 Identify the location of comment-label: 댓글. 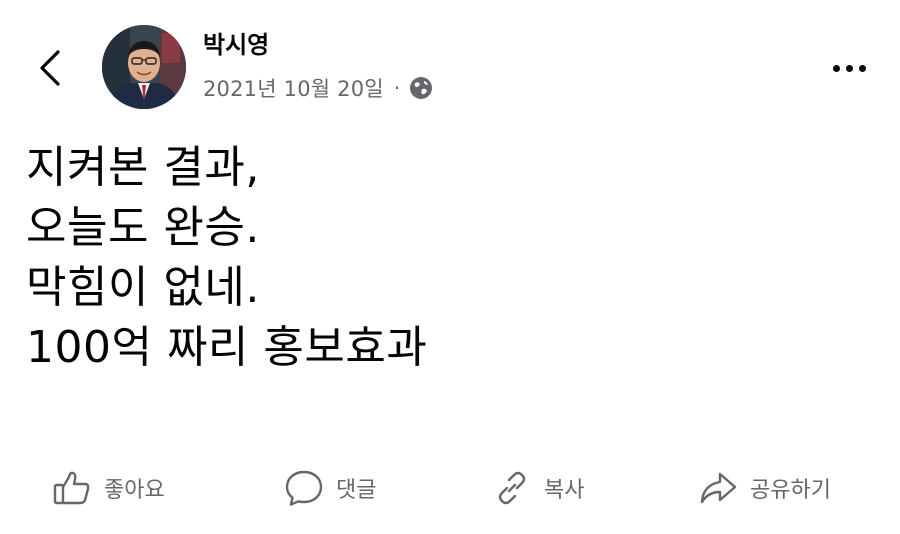
(356, 490).